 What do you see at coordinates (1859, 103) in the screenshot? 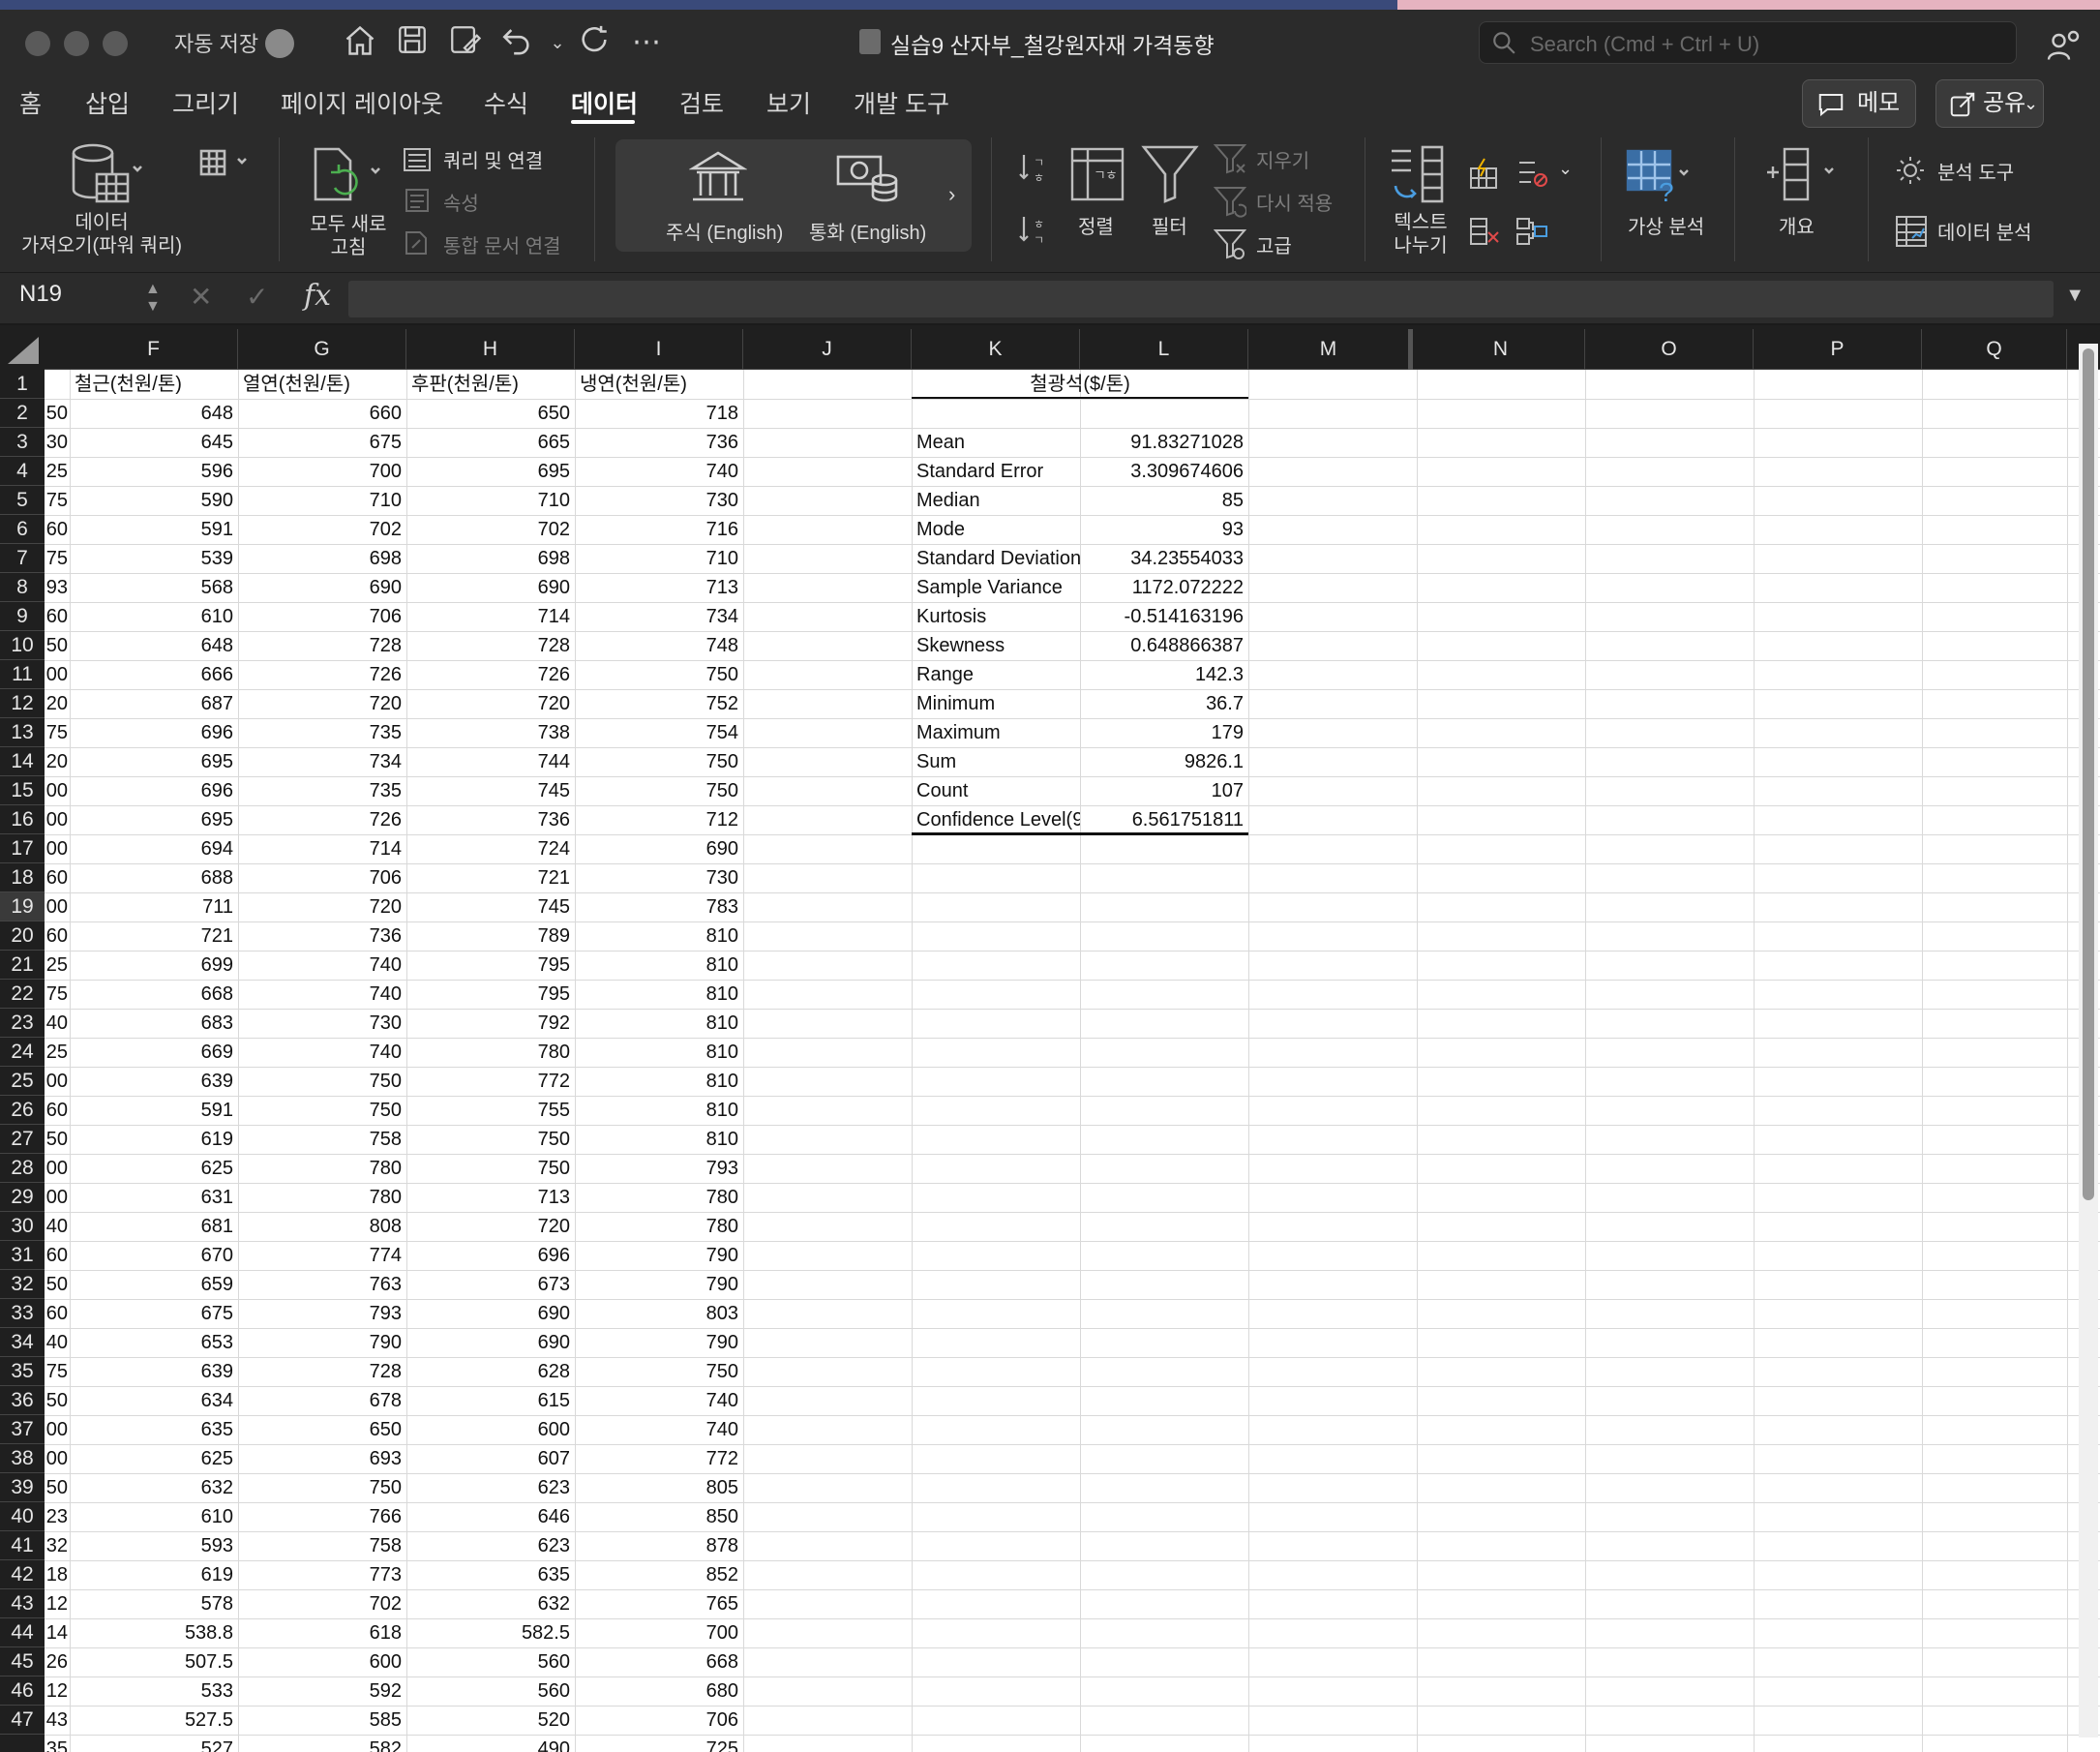
I see `comments-button: 메모` at bounding box center [1859, 103].